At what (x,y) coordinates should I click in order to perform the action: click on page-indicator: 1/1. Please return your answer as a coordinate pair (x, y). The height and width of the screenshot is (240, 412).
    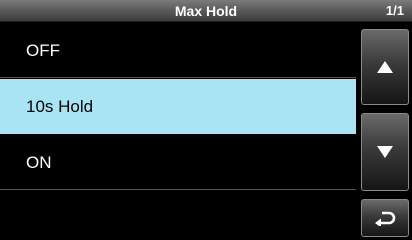
    Looking at the image, I should click on (394, 10).